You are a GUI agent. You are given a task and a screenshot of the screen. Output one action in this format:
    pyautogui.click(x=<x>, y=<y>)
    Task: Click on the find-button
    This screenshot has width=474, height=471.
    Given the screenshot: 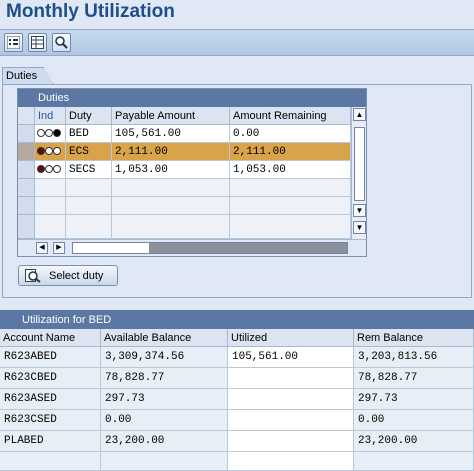 What is the action you would take?
    pyautogui.click(x=61, y=42)
    